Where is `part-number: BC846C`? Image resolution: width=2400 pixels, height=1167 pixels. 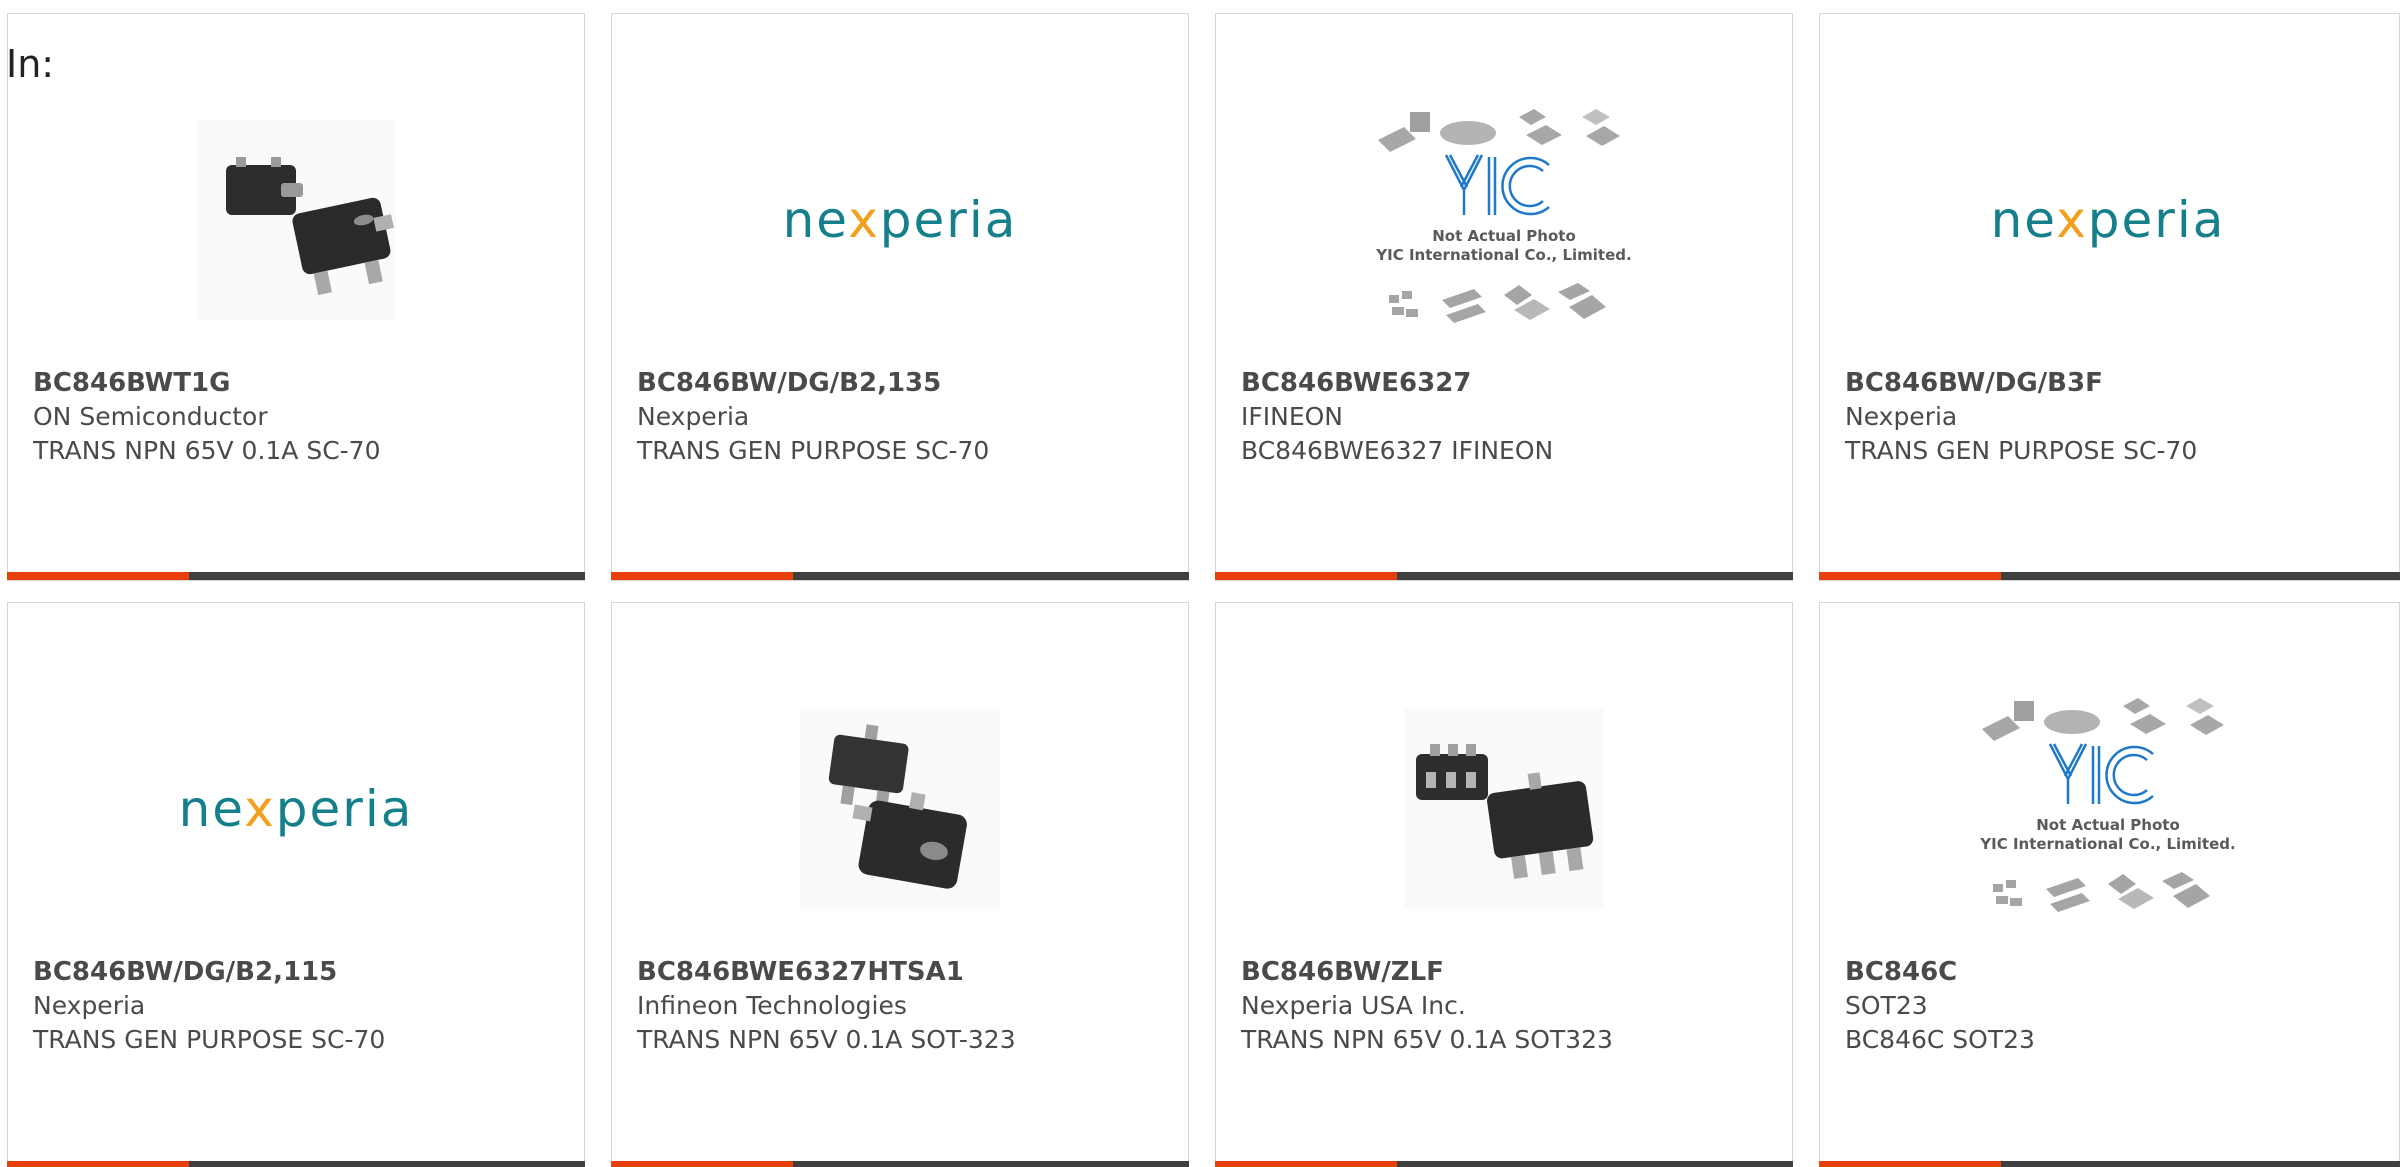
part-number: BC846C is located at coordinates (2112, 972).